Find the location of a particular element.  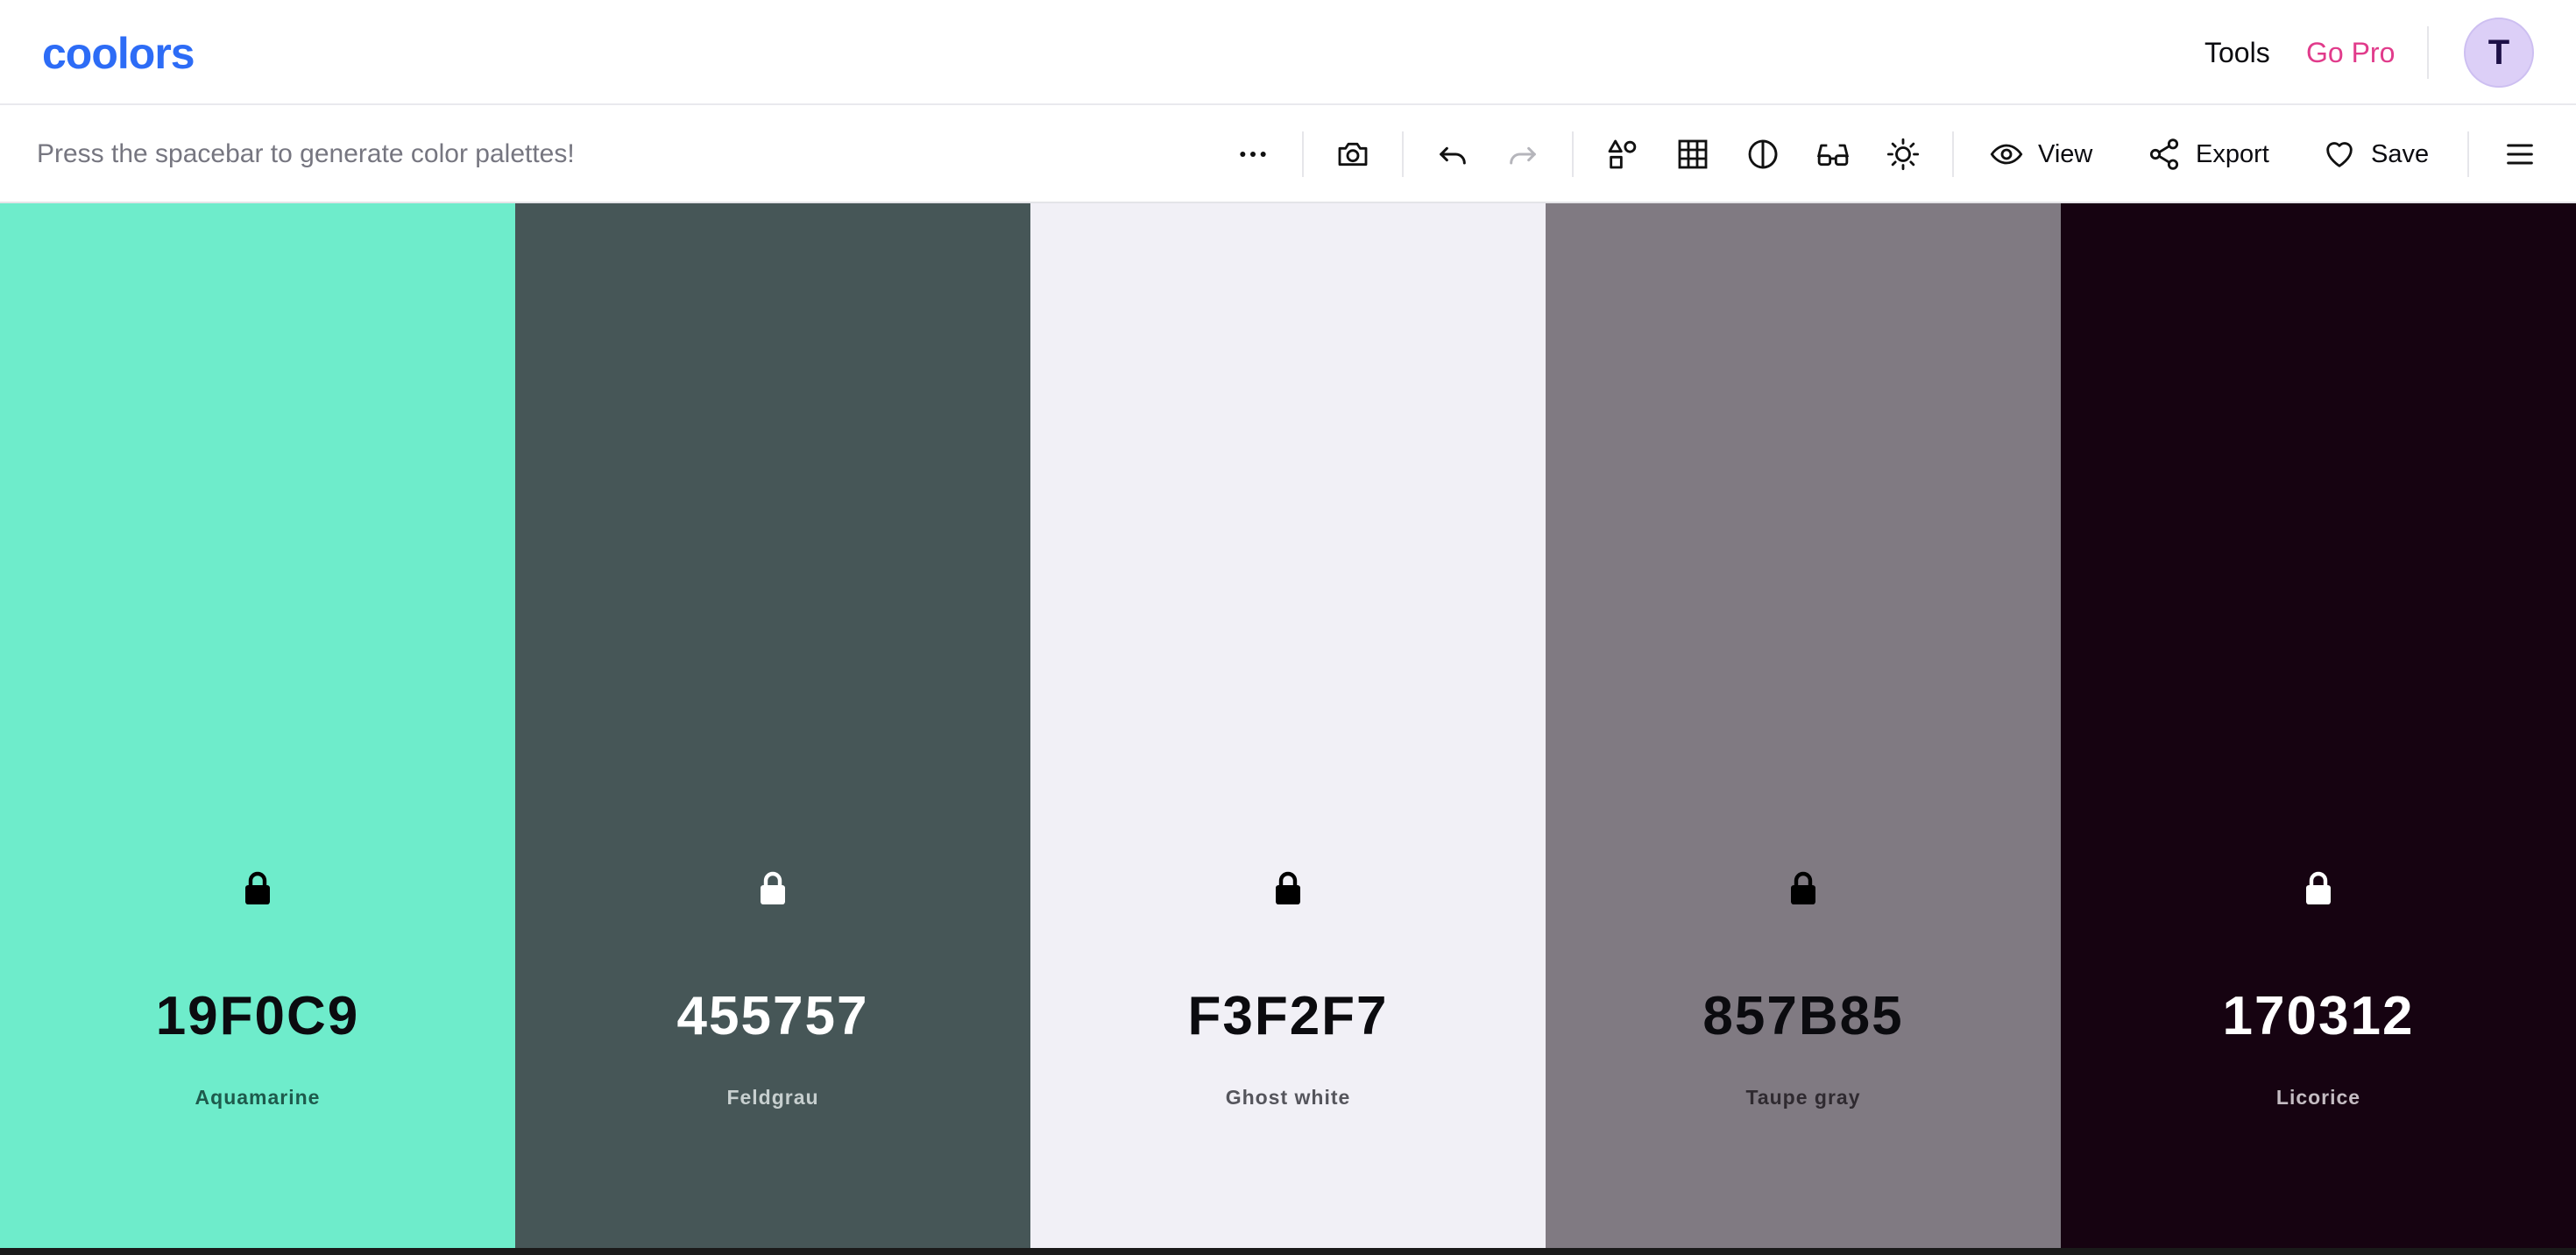

share-icon is located at coordinates (2164, 154).